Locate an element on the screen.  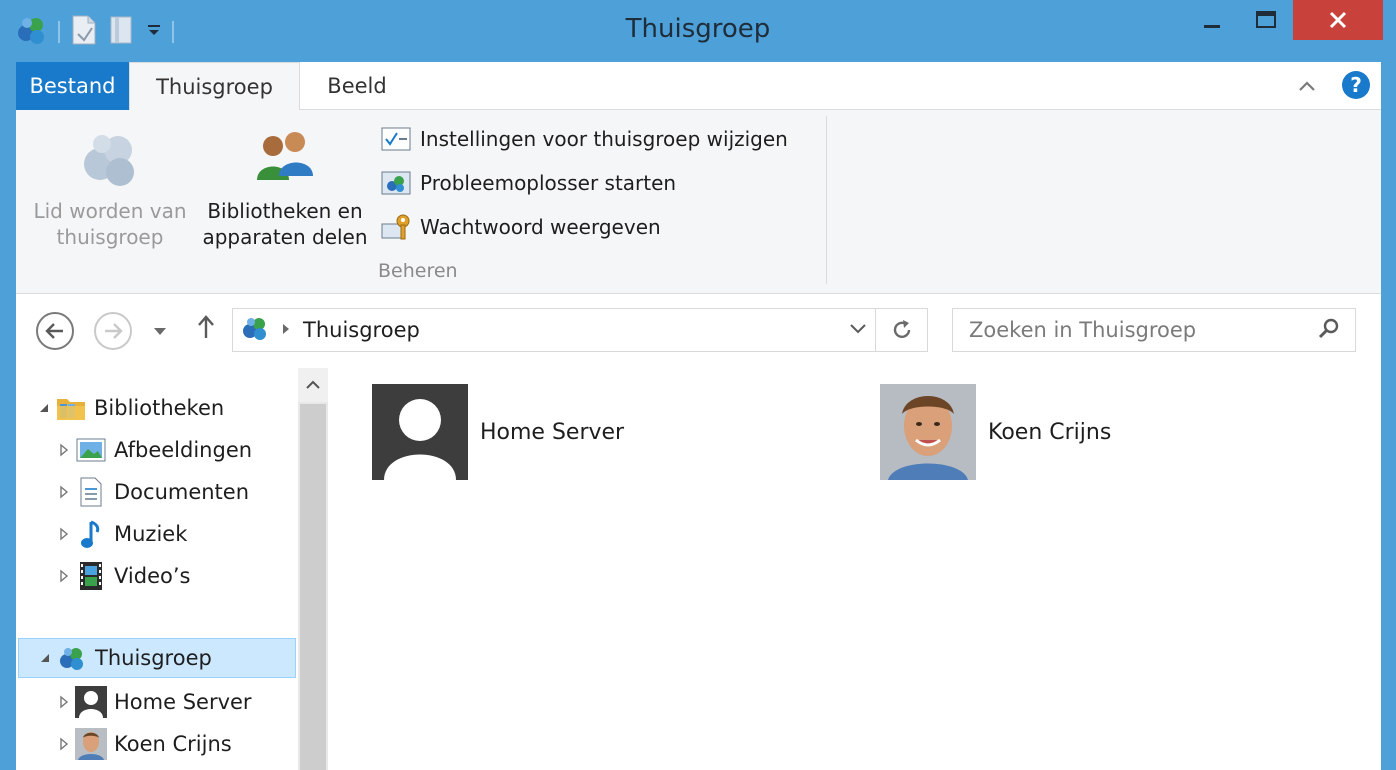
navpane-scrollbar is located at coordinates (313, 569).